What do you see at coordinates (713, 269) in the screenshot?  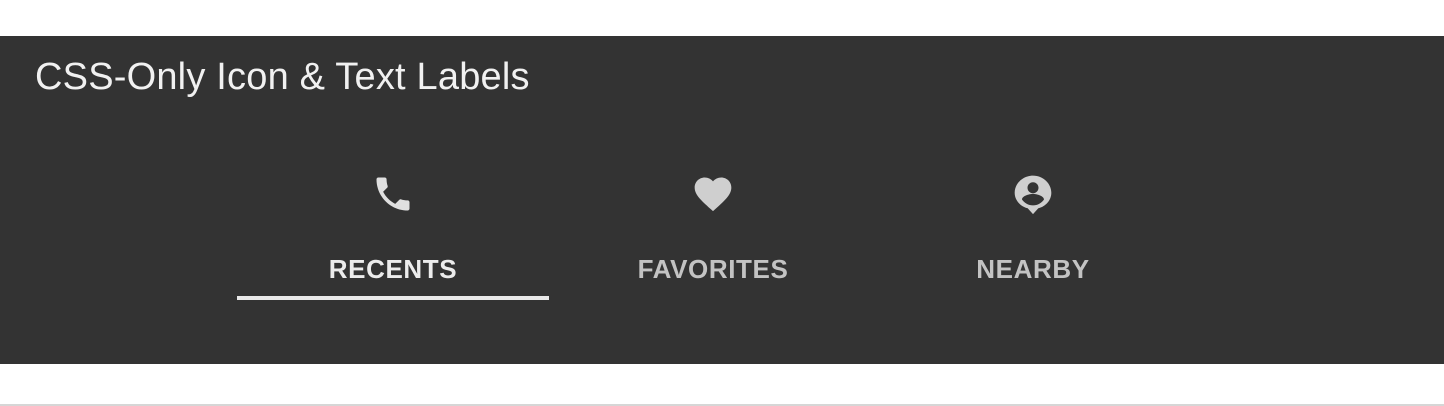 I see `tab-label-favorites: FAVORITES` at bounding box center [713, 269].